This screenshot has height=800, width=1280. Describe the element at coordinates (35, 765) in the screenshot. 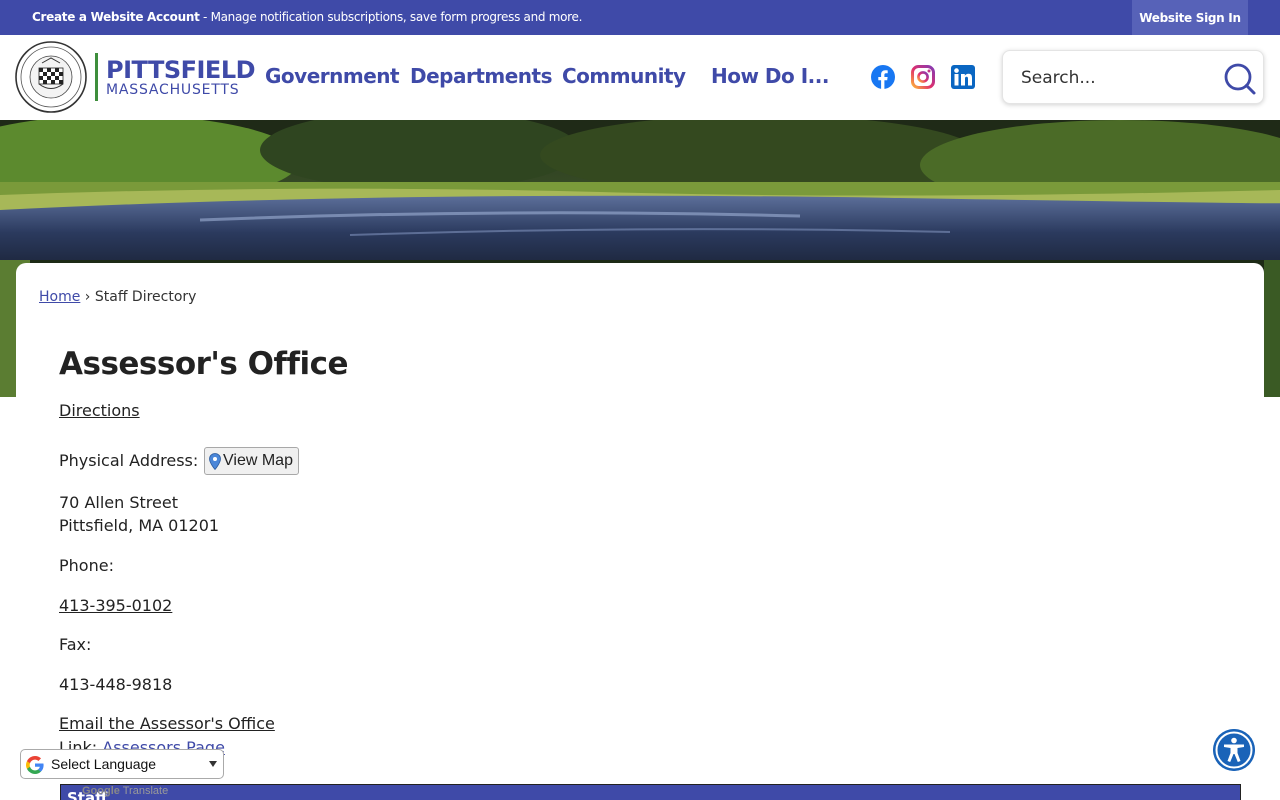

I see `google-g-icon` at that location.